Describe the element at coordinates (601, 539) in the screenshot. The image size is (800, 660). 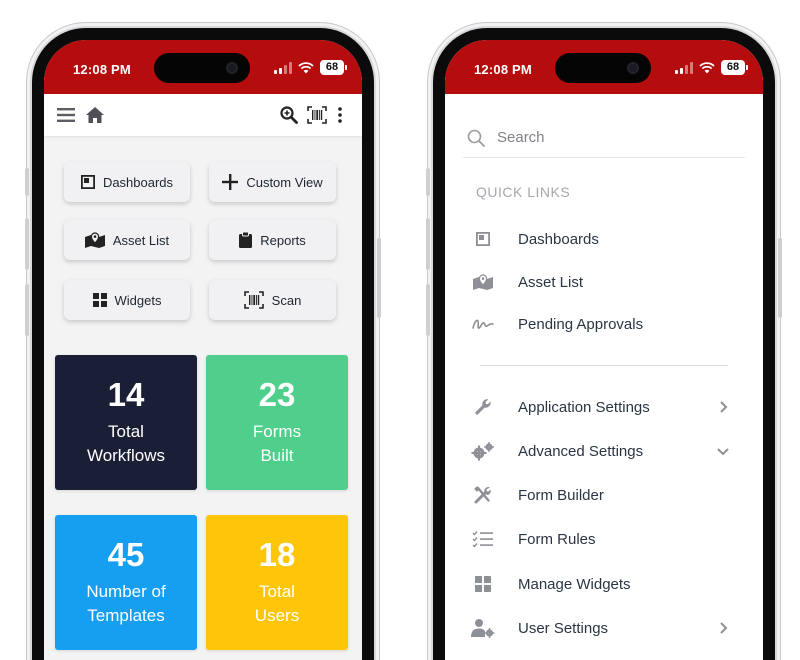
I see `menu-form-rules: Form Rules` at that location.